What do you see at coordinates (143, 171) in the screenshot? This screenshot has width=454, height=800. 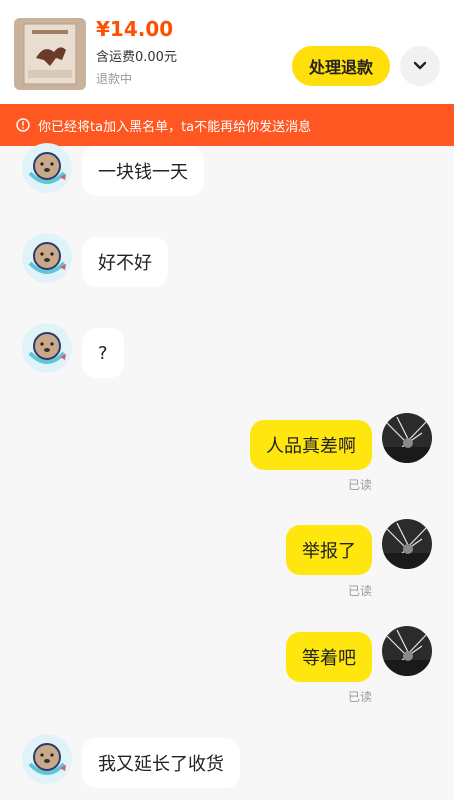 I see `message-bubble: 一块钱一天` at bounding box center [143, 171].